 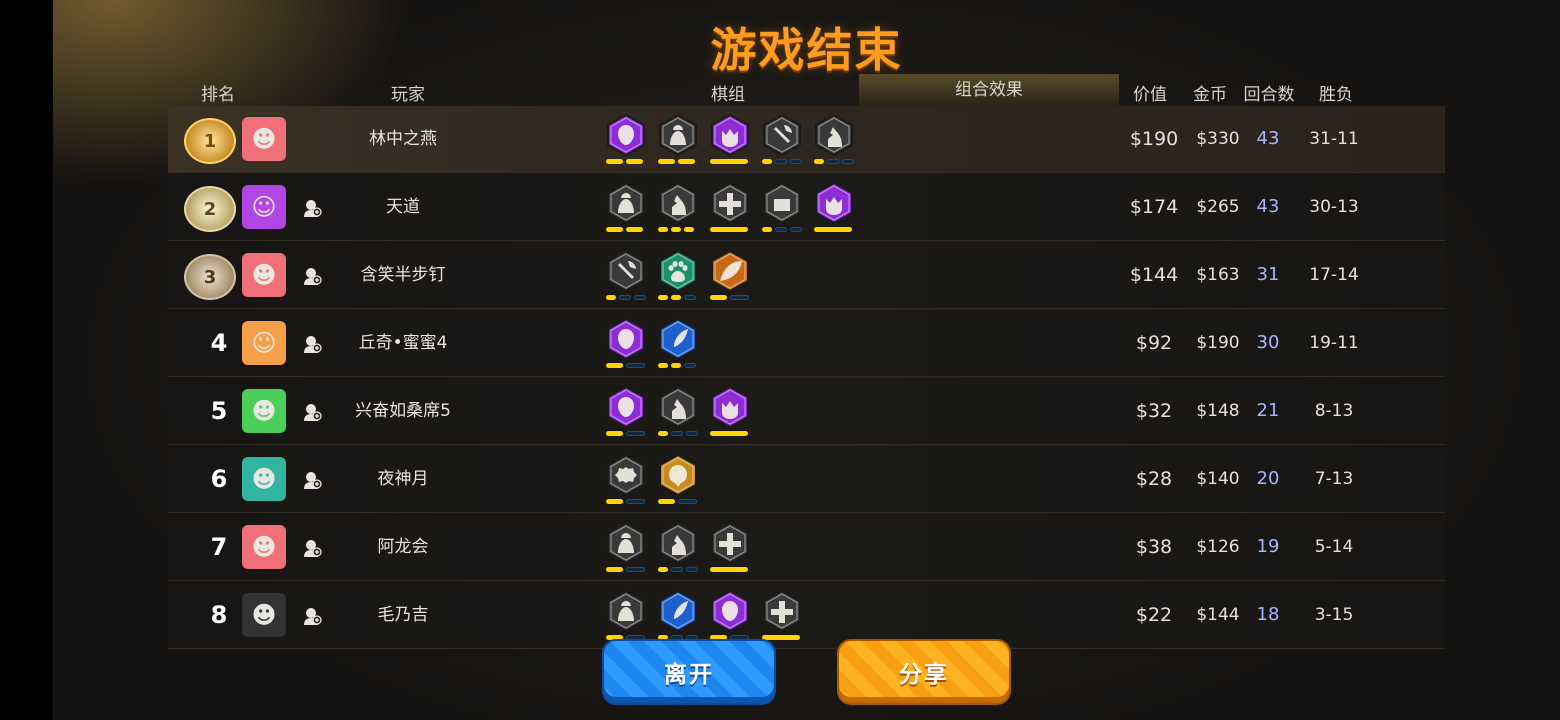 What do you see at coordinates (403, 207) in the screenshot?
I see `player-name: 天道` at bounding box center [403, 207].